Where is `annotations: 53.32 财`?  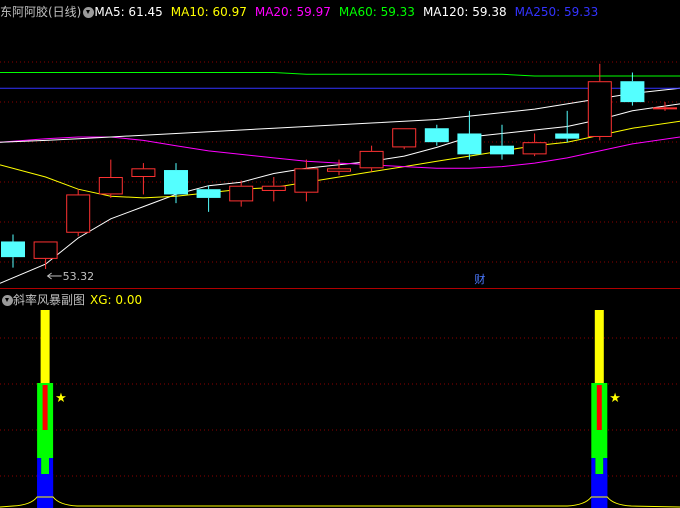 annotations: 53.32 财 is located at coordinates (265, 278).